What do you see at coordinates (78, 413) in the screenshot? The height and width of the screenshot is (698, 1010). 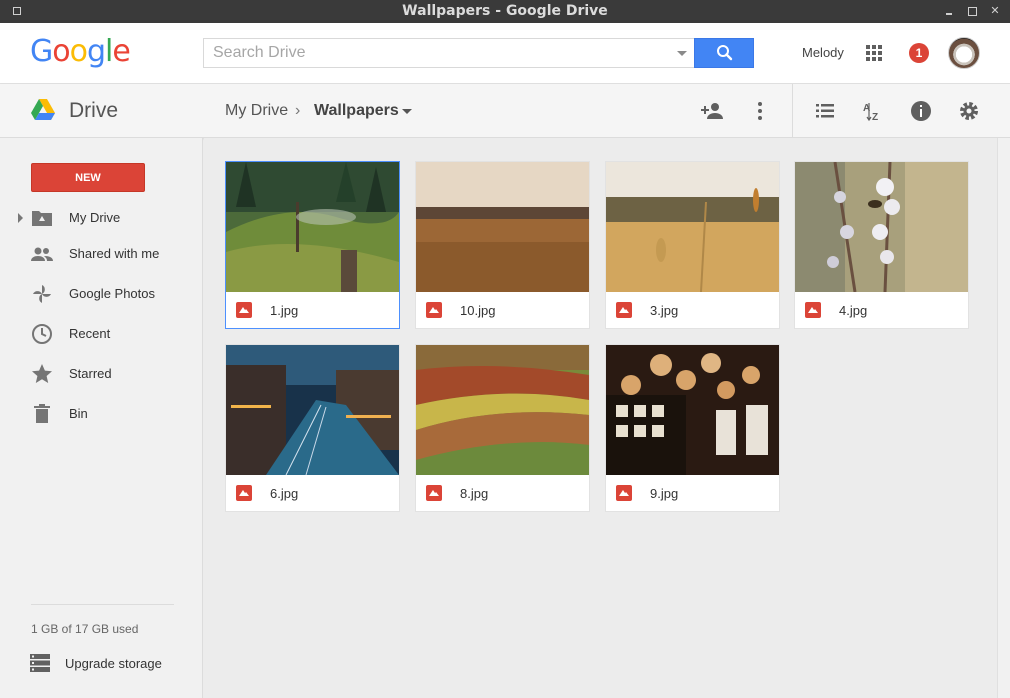 I see `sidebar-item-label: Bin` at bounding box center [78, 413].